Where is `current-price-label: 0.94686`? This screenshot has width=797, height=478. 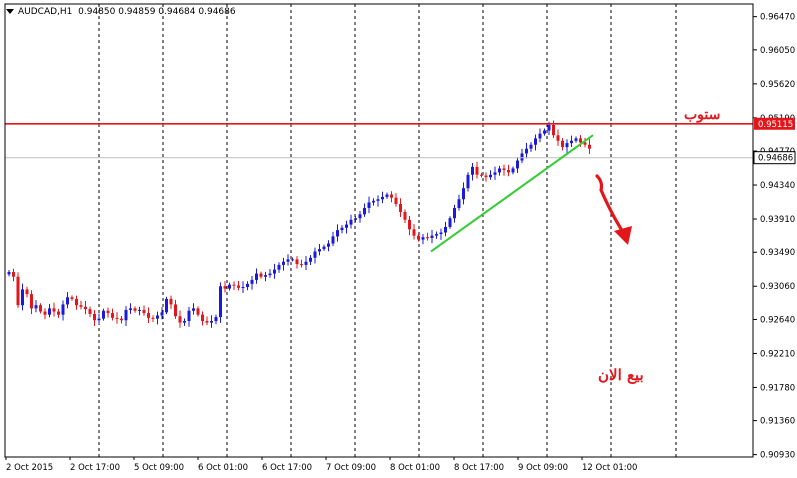 current-price-label: 0.94686 is located at coordinates (775, 159).